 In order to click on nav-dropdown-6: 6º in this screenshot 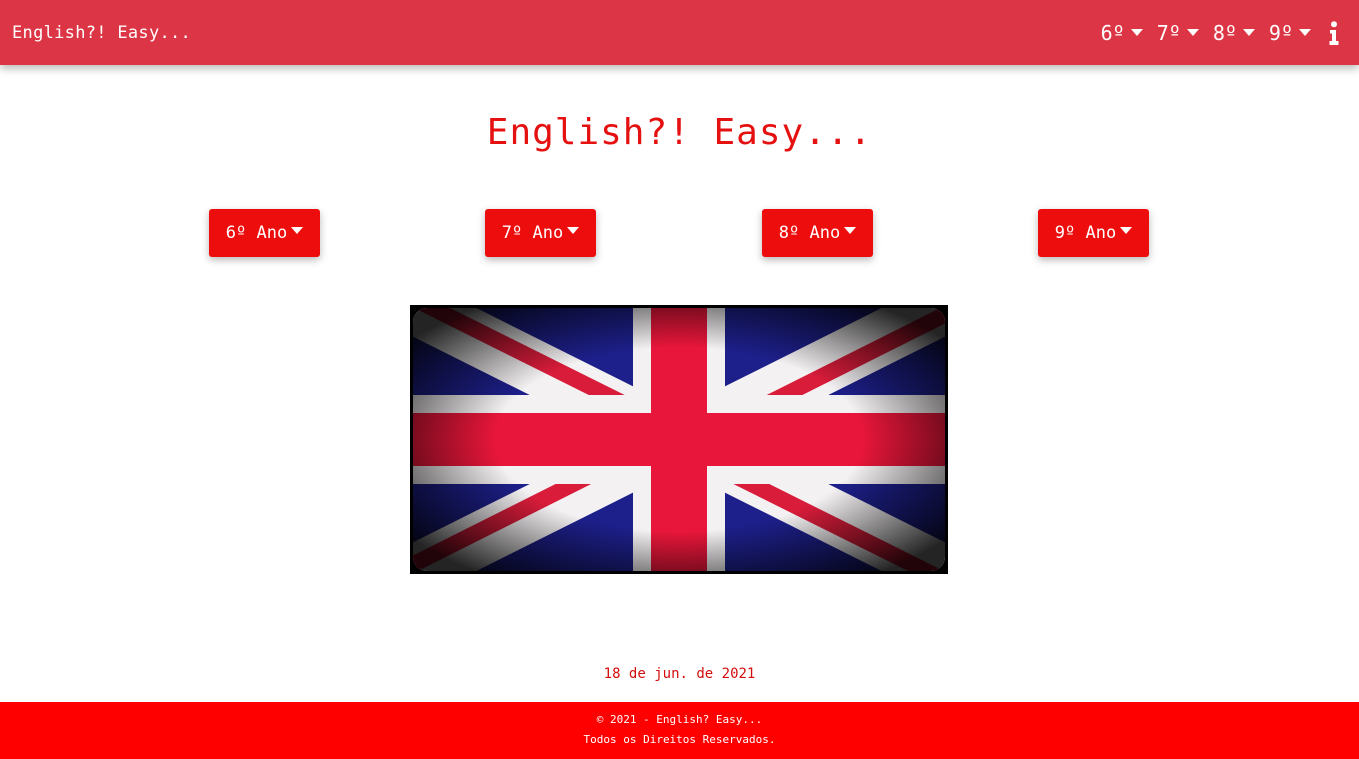, I will do `click(1122, 33)`.